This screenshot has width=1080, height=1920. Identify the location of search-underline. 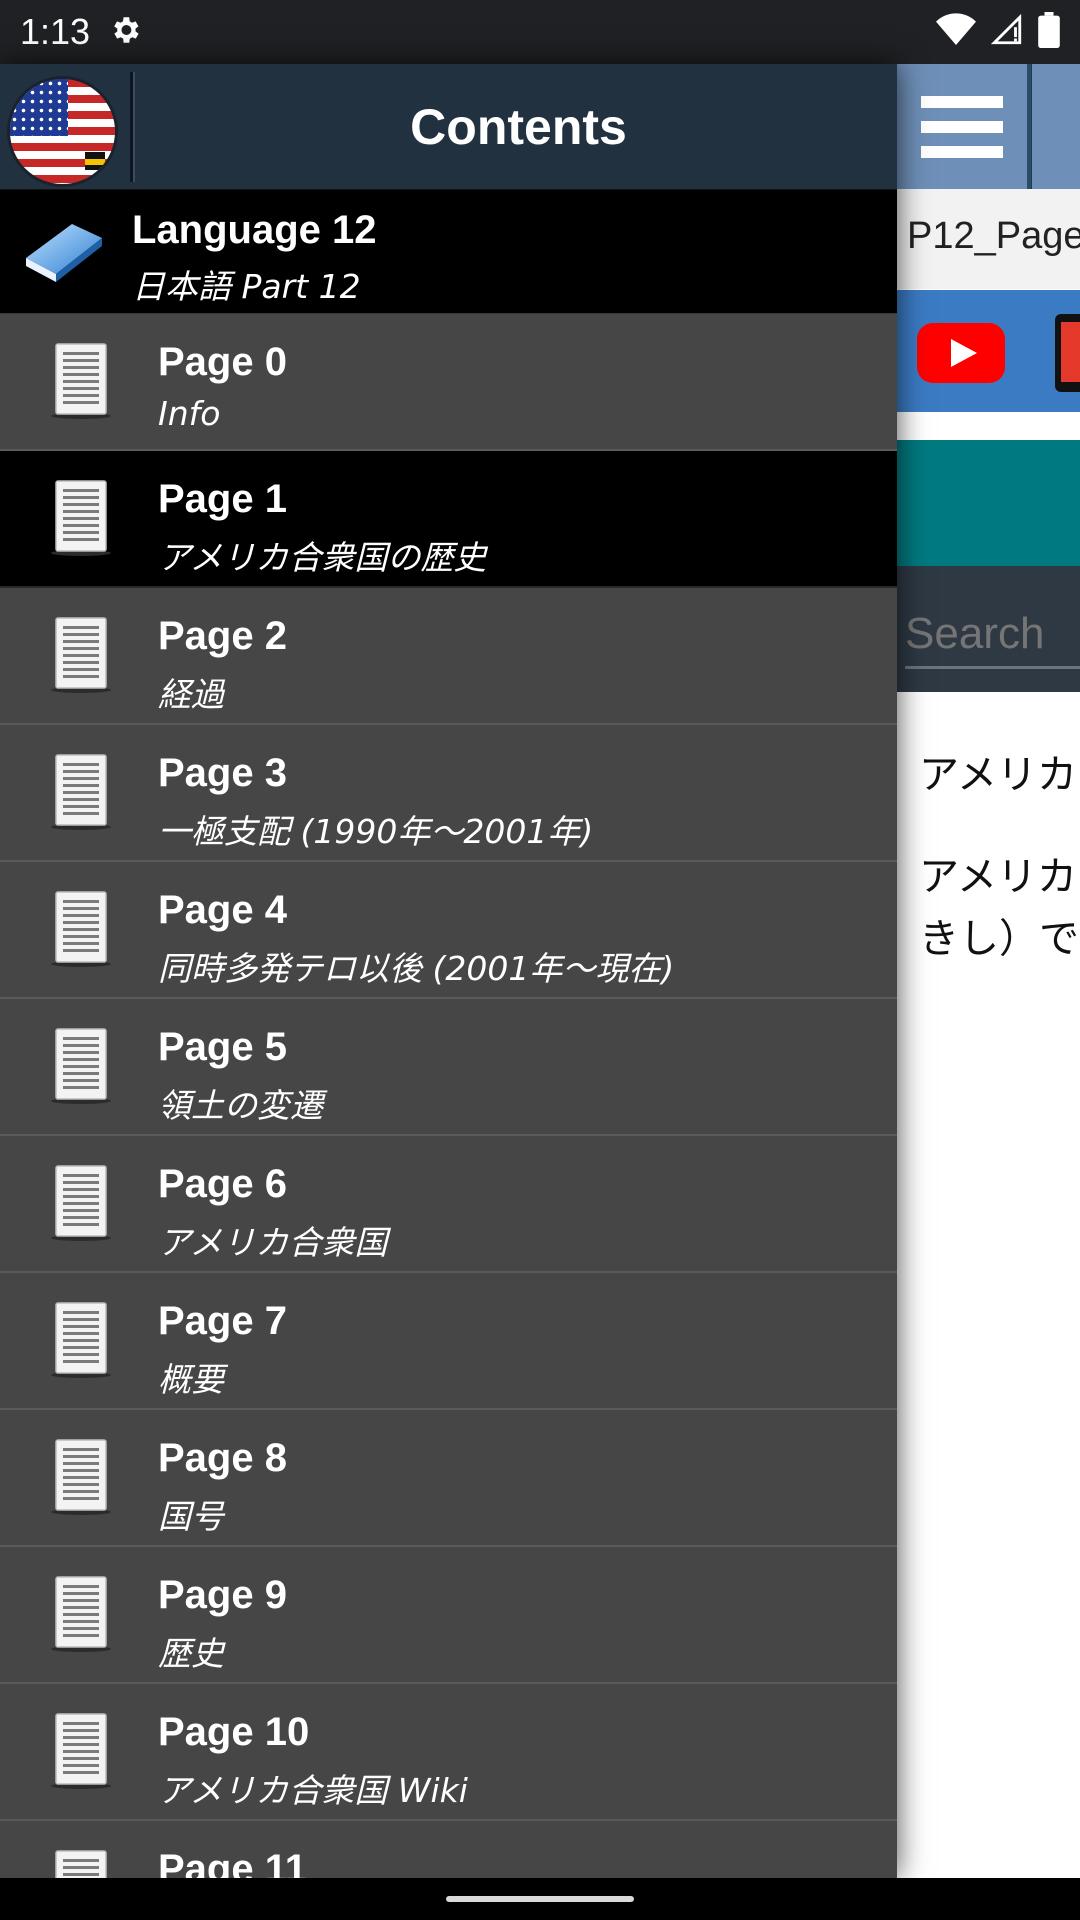
(992, 667).